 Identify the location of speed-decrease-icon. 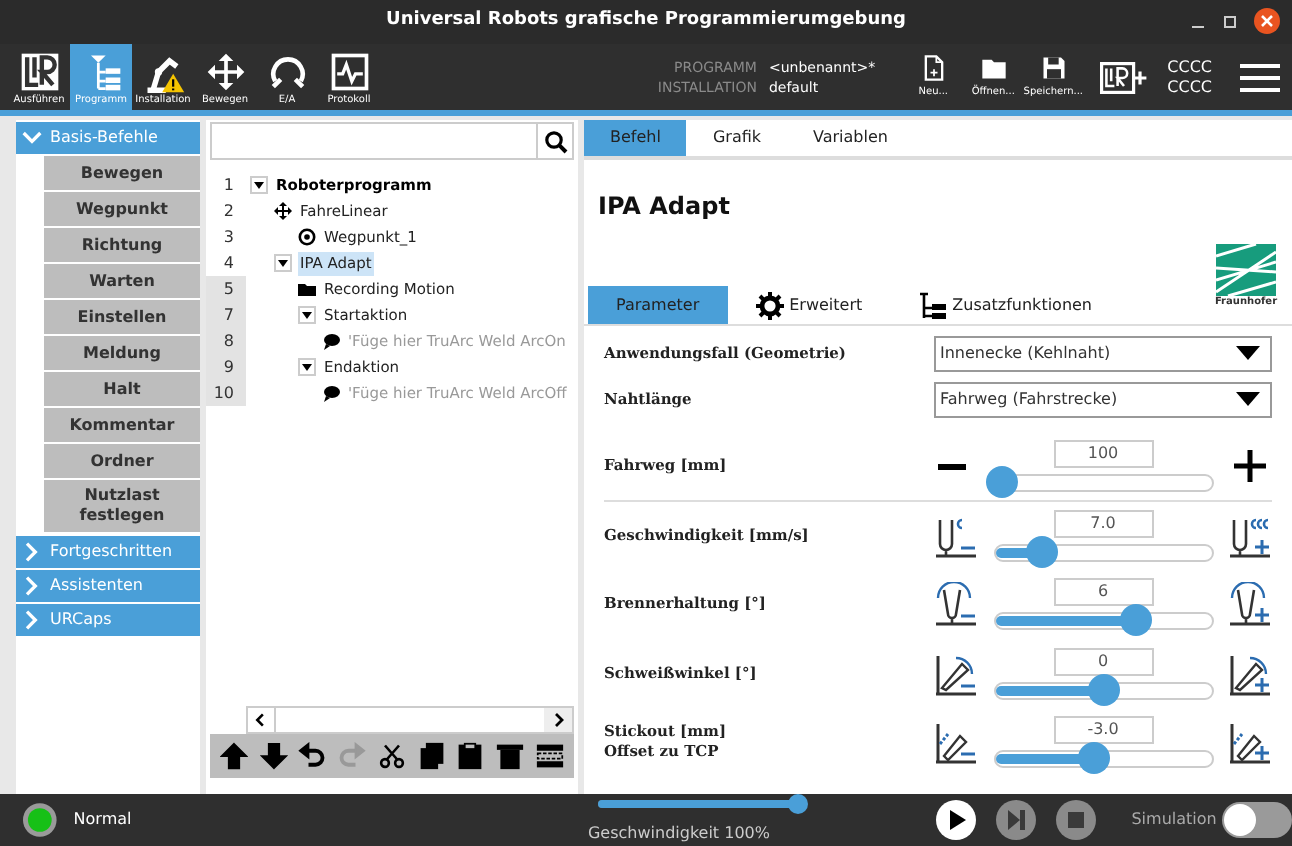
(956, 535).